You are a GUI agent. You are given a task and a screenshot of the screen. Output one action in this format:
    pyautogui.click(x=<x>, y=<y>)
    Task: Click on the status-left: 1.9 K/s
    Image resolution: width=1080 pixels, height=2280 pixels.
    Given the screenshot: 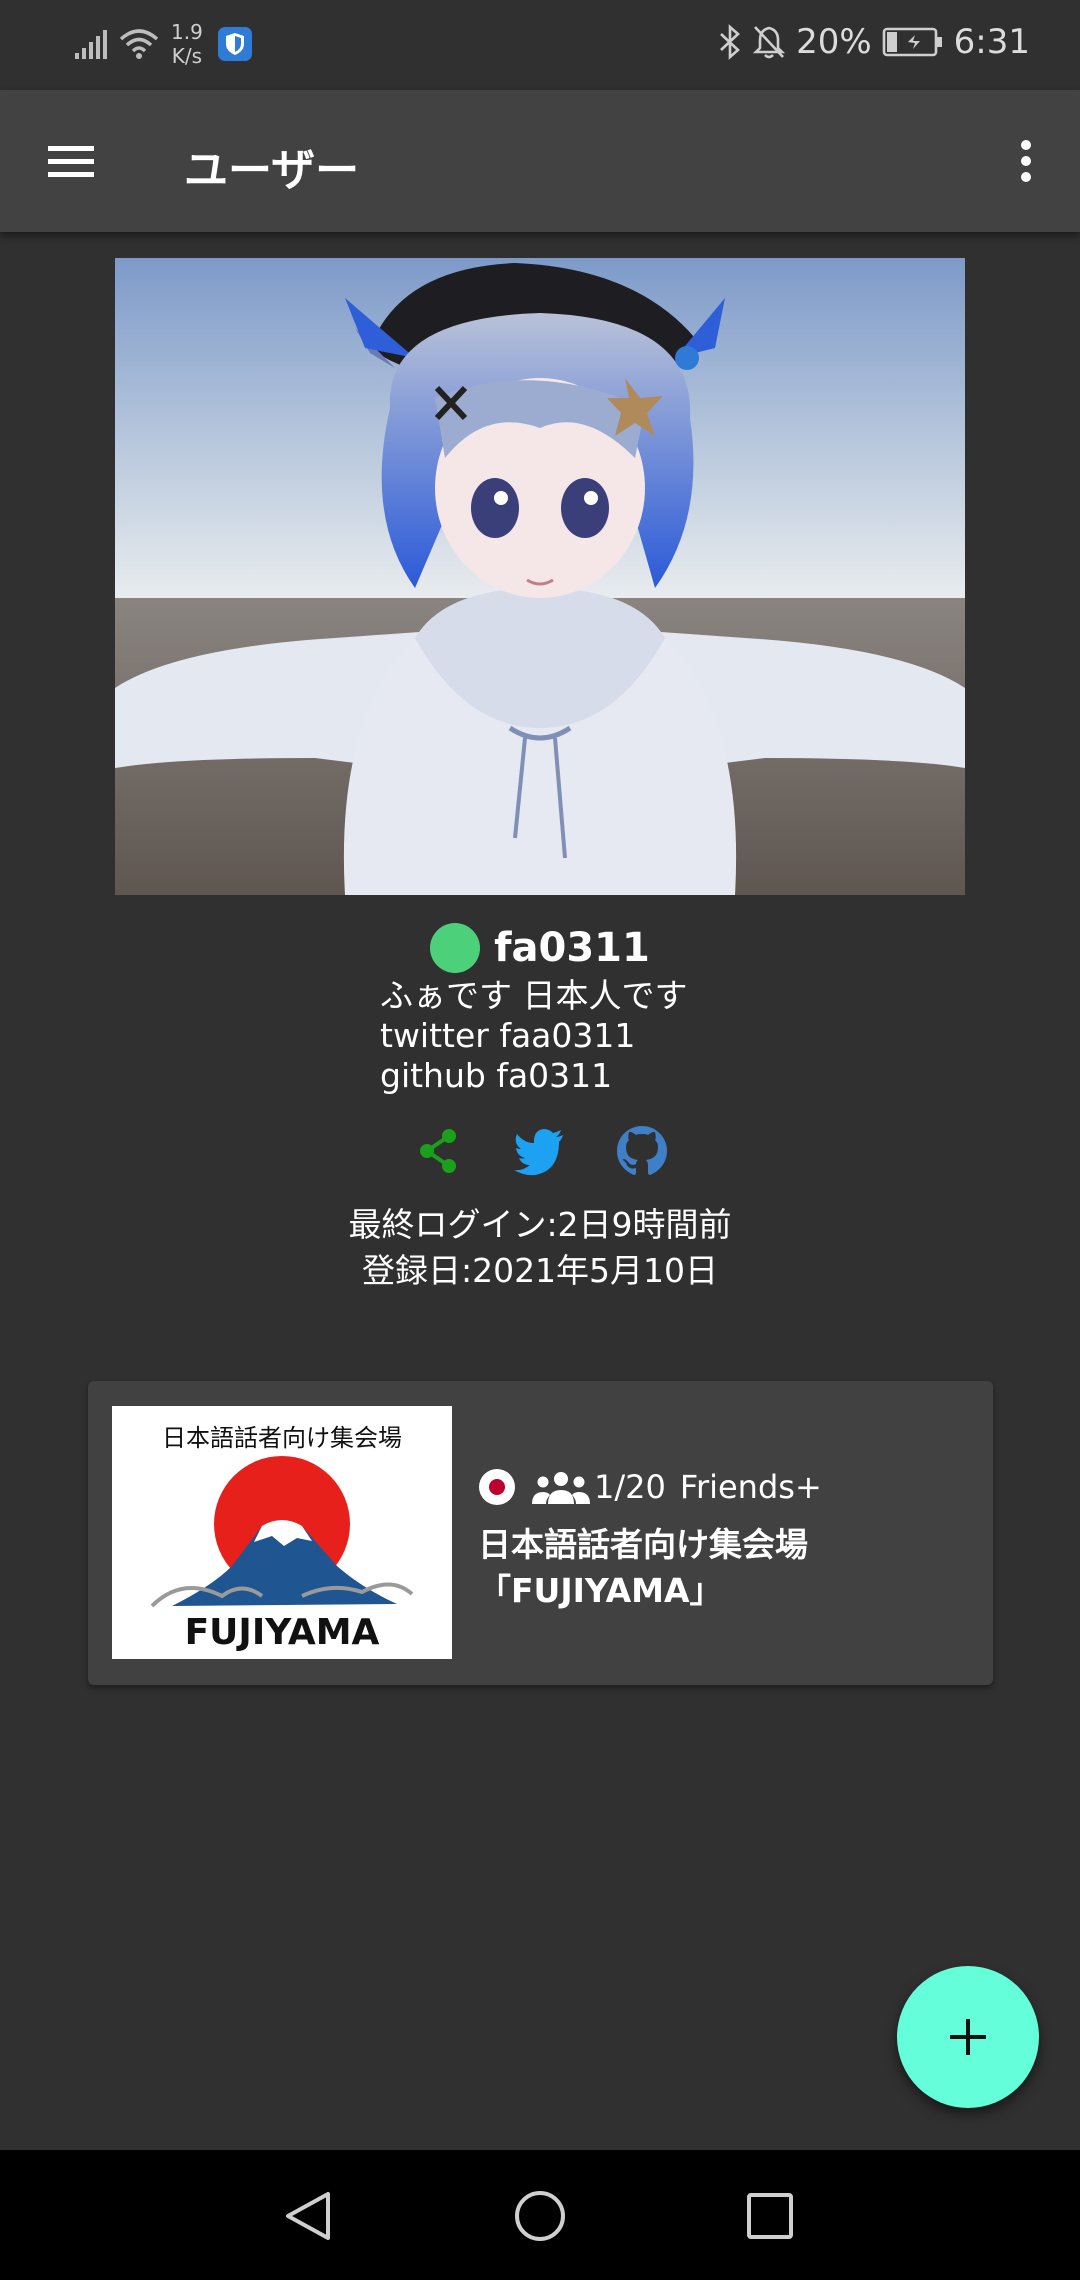 What is the action you would take?
    pyautogui.click(x=164, y=44)
    